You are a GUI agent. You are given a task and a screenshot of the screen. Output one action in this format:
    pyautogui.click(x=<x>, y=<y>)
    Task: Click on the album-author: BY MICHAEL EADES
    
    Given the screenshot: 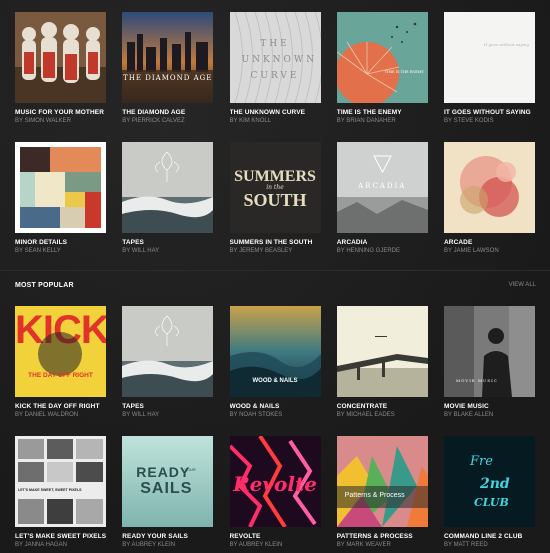 What is the action you would take?
    pyautogui.click(x=382, y=415)
    